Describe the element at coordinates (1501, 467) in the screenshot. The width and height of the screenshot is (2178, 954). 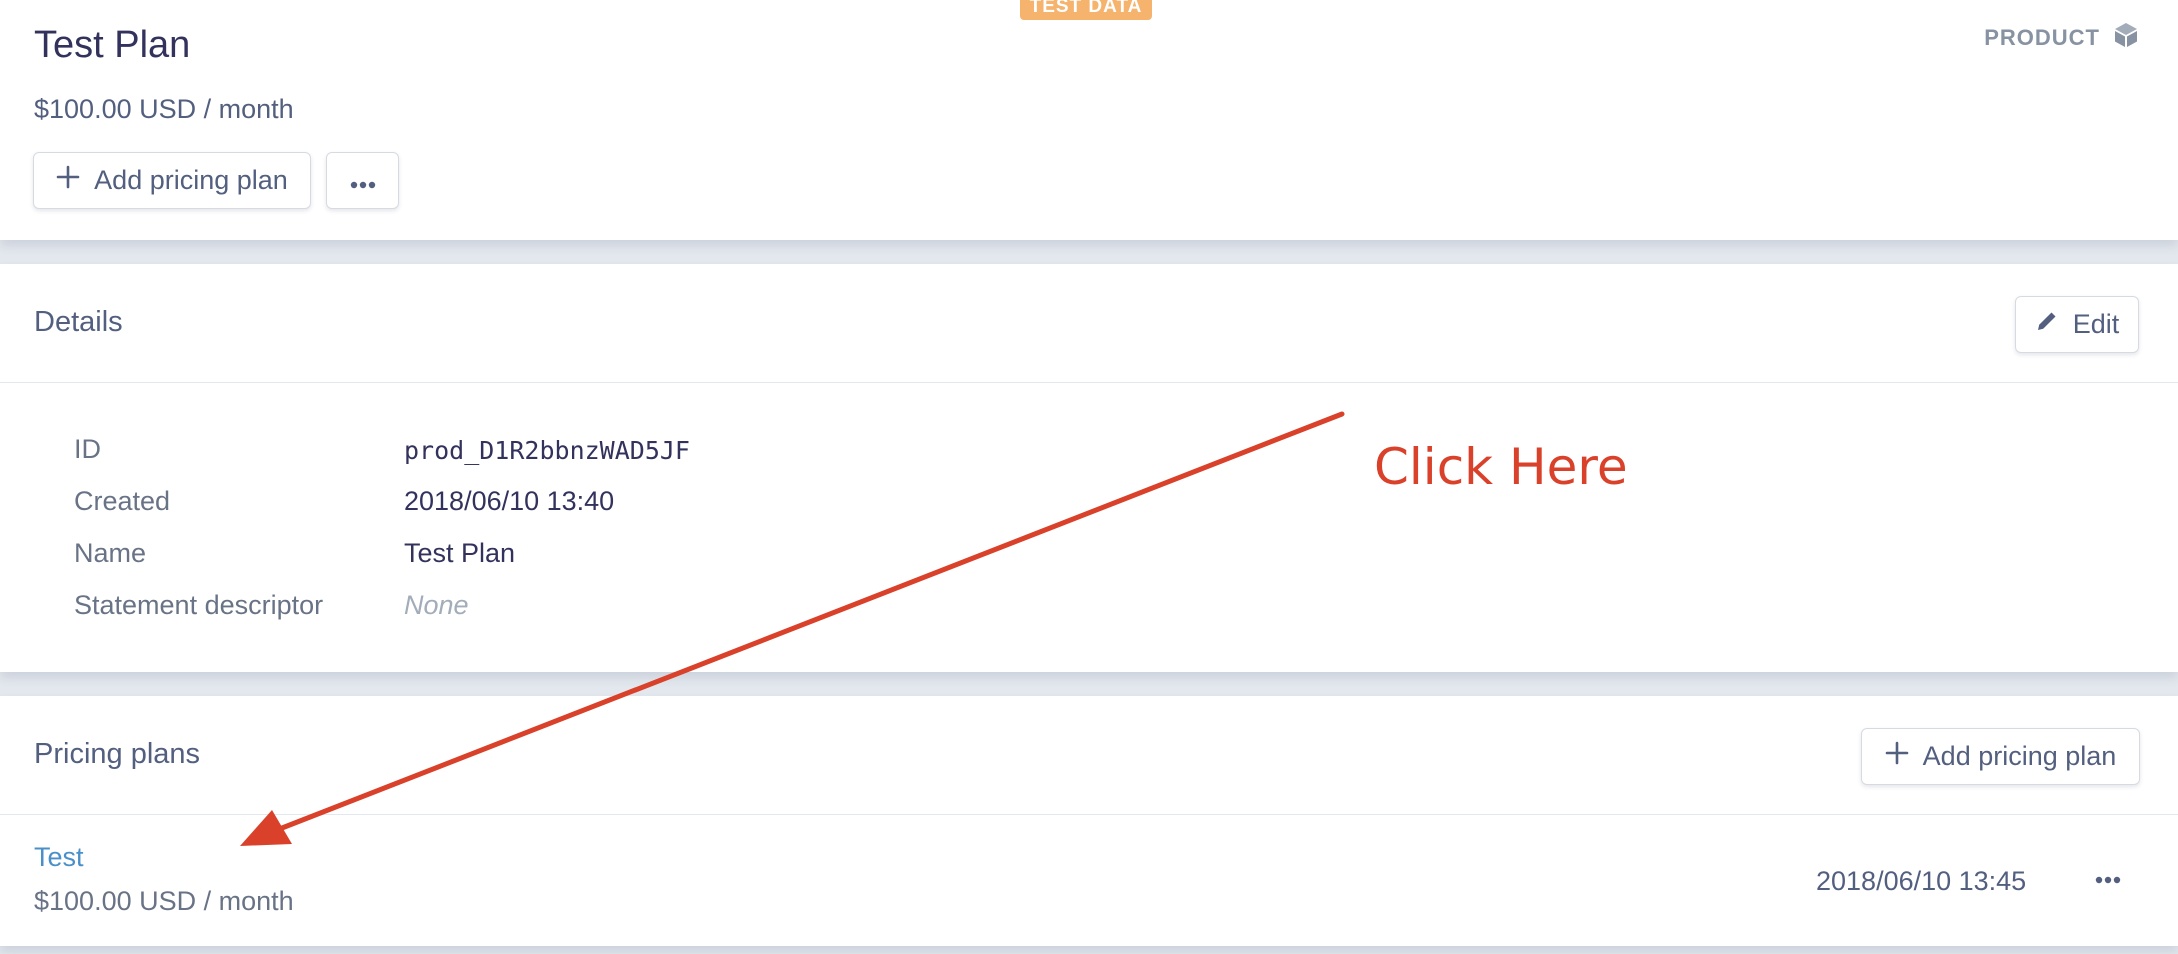
I see `annotation-text: Click Here` at that location.